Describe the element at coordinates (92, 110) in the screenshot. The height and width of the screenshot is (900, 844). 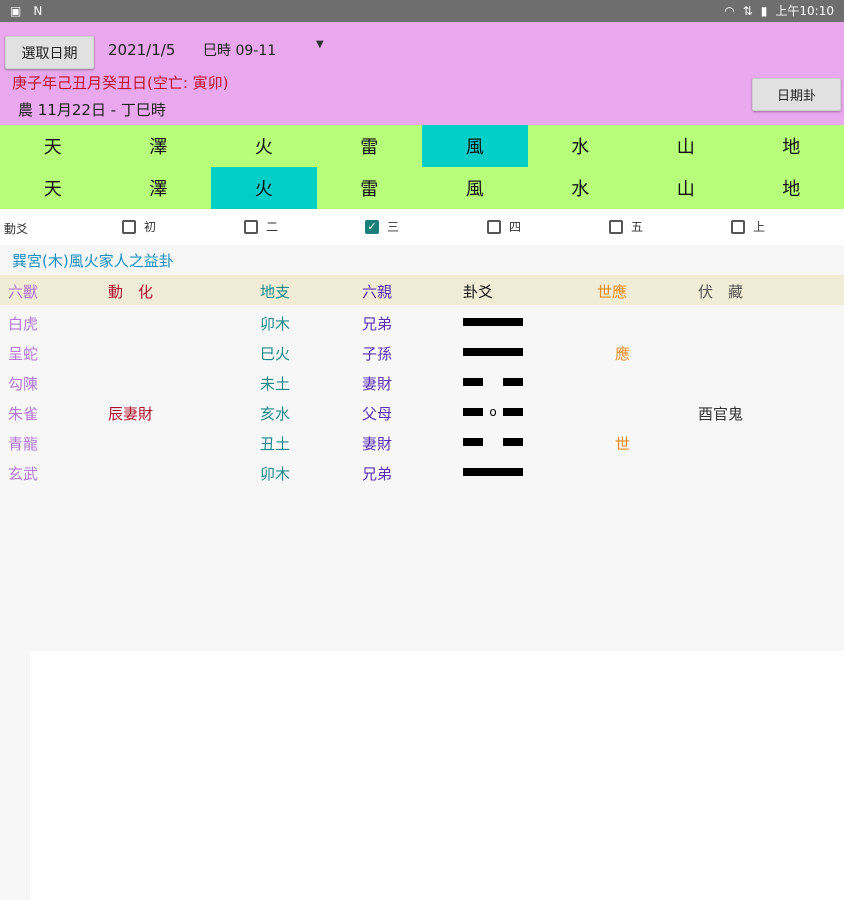
I see `lunar-date-text: 農 11月22日 - 丁巳時` at that location.